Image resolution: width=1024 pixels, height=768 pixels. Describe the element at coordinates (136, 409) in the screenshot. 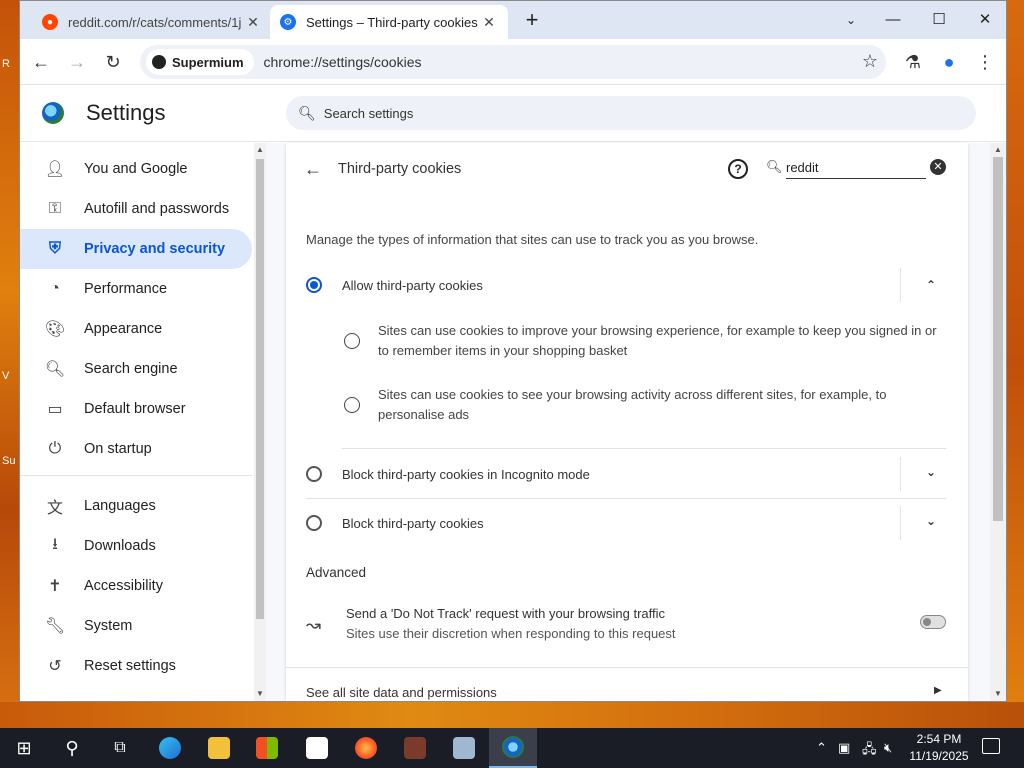

I see `sidebar-item-default-browser: ▭ Default browser` at that location.